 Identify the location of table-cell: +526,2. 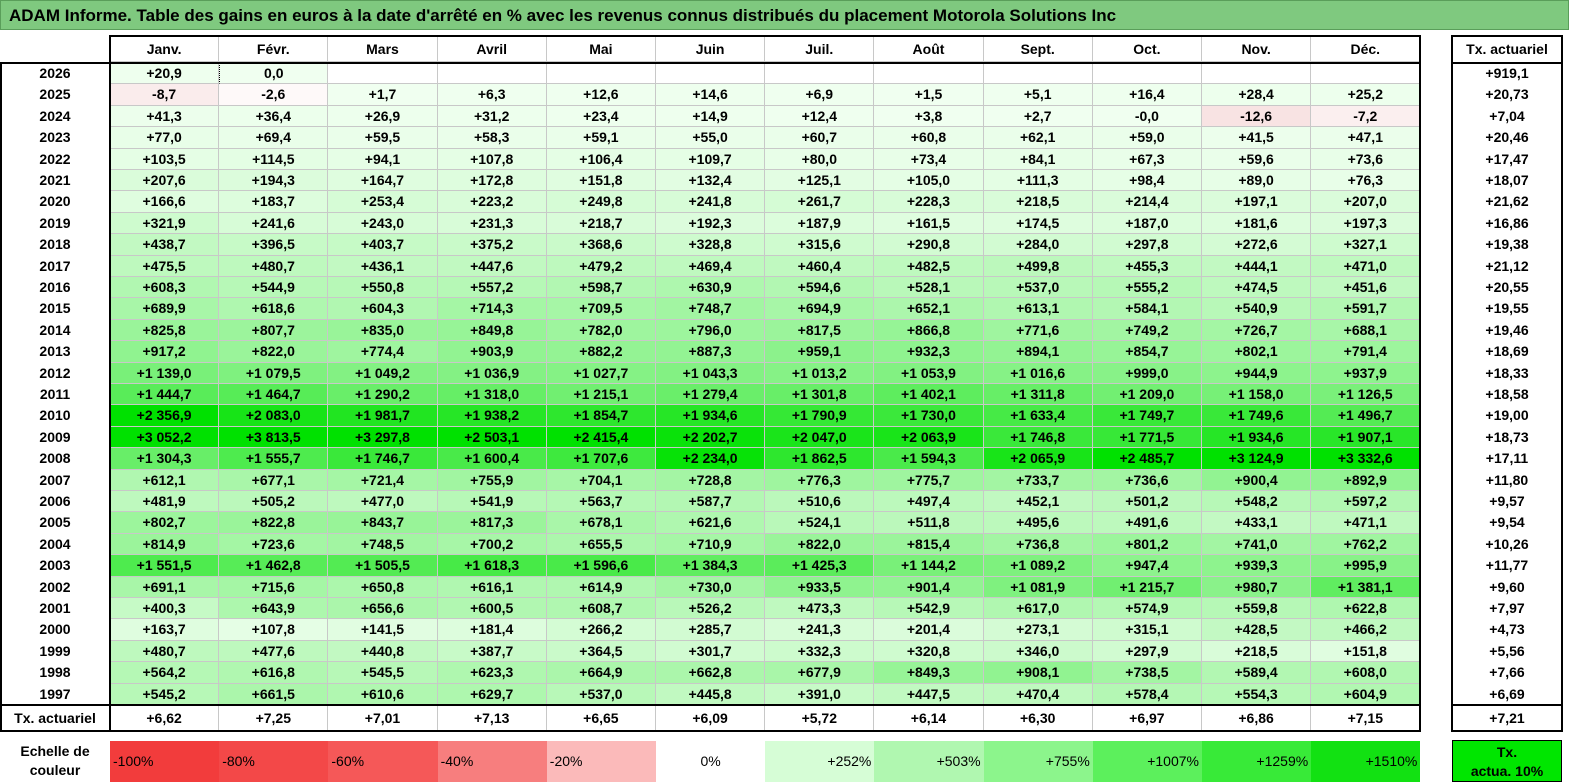
(711, 609).